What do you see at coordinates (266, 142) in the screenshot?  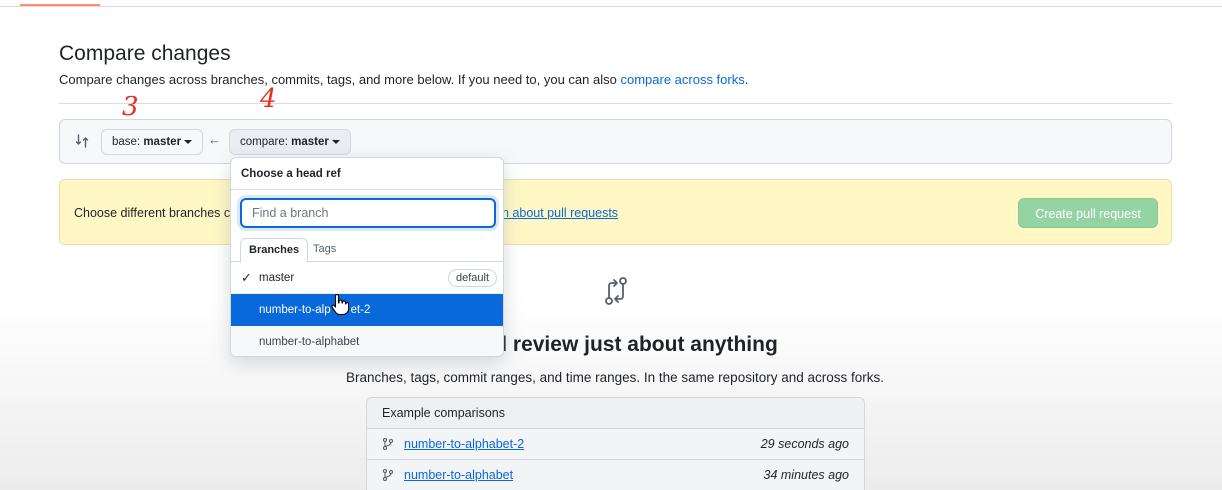 I see `compare-prefix: compare:` at bounding box center [266, 142].